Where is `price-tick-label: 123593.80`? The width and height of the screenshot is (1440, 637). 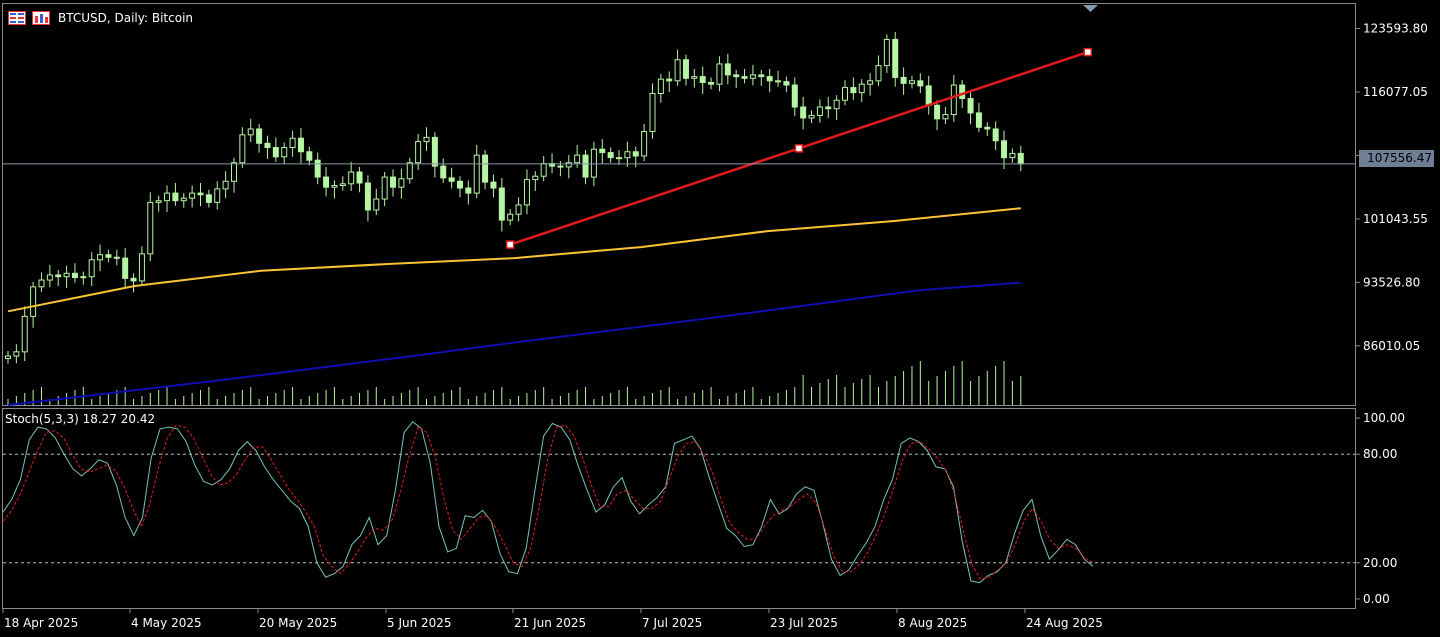 price-tick-label: 123593.80 is located at coordinates (1395, 29).